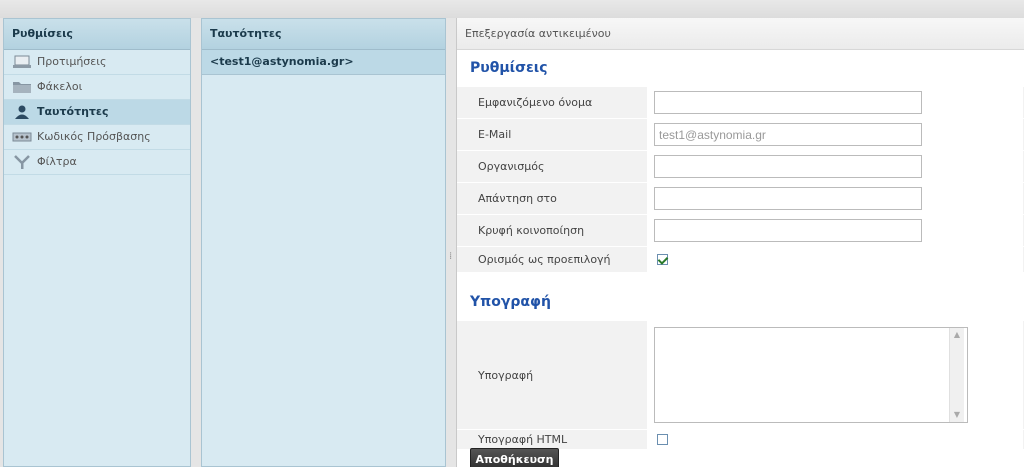  What do you see at coordinates (662, 439) in the screenshot?
I see `html-signature-checkbox` at bounding box center [662, 439].